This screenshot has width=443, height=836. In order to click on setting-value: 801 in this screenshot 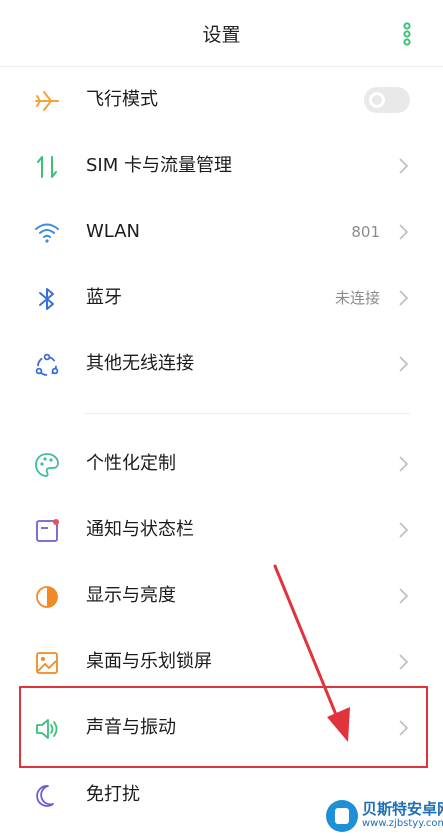, I will do `click(365, 232)`.